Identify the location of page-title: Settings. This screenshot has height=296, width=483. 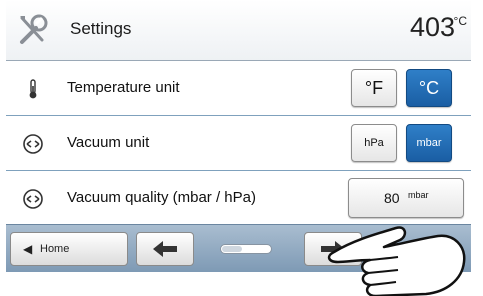
(101, 28).